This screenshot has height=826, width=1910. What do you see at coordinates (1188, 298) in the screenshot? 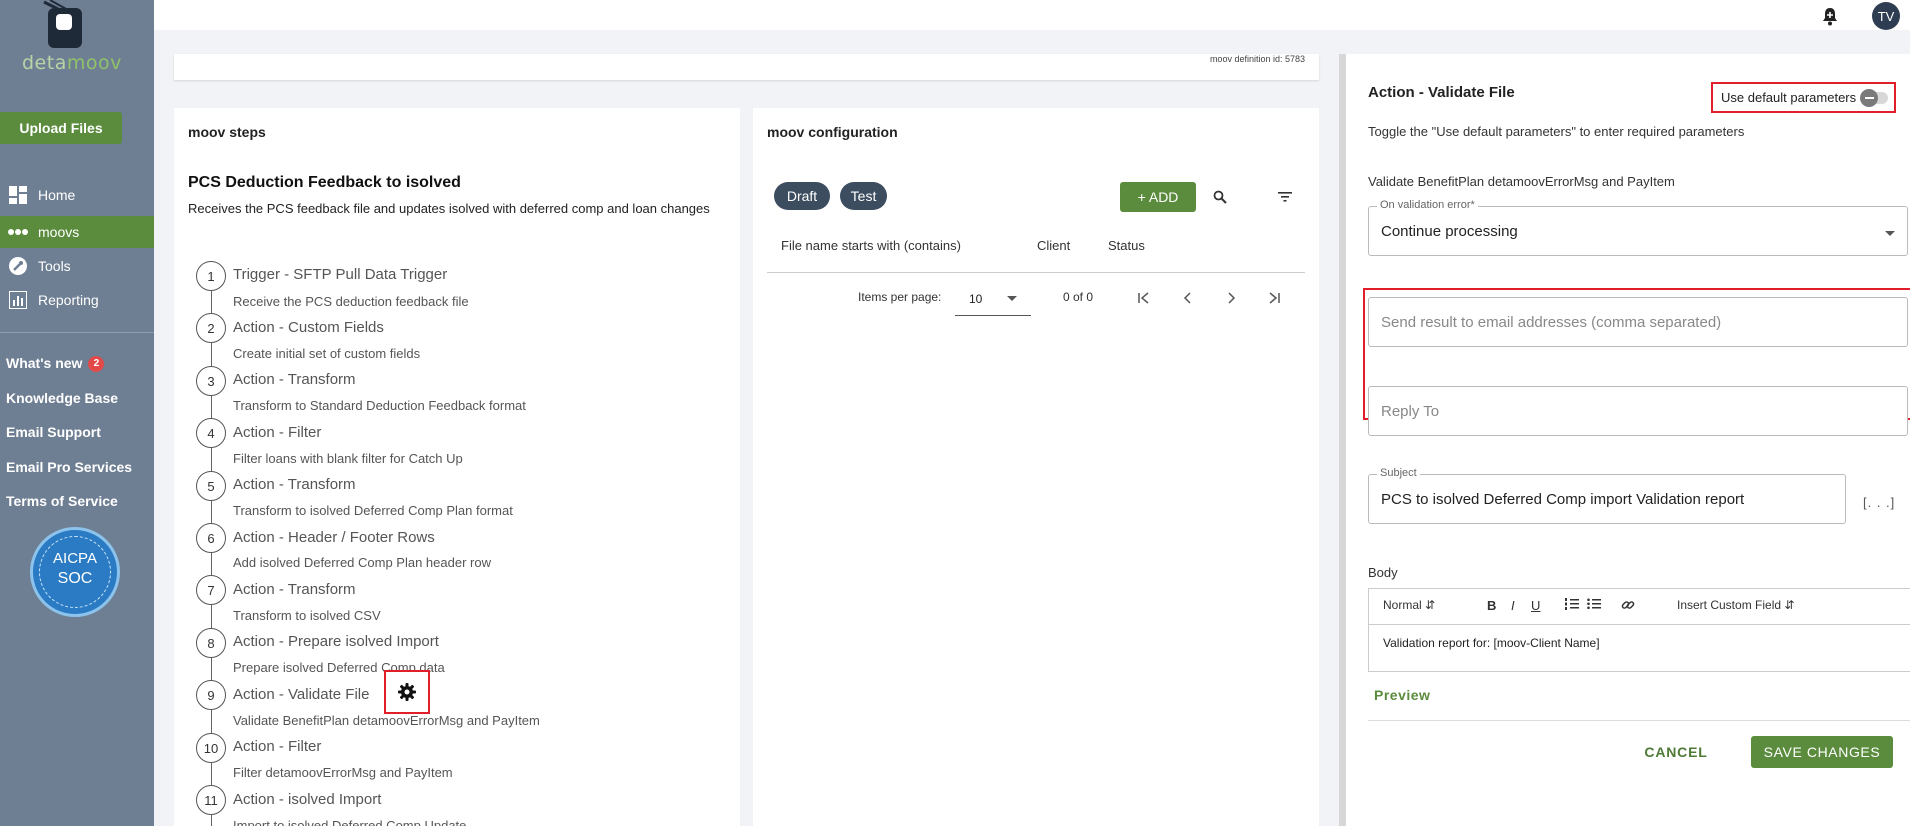
I see `previous-page-icon` at bounding box center [1188, 298].